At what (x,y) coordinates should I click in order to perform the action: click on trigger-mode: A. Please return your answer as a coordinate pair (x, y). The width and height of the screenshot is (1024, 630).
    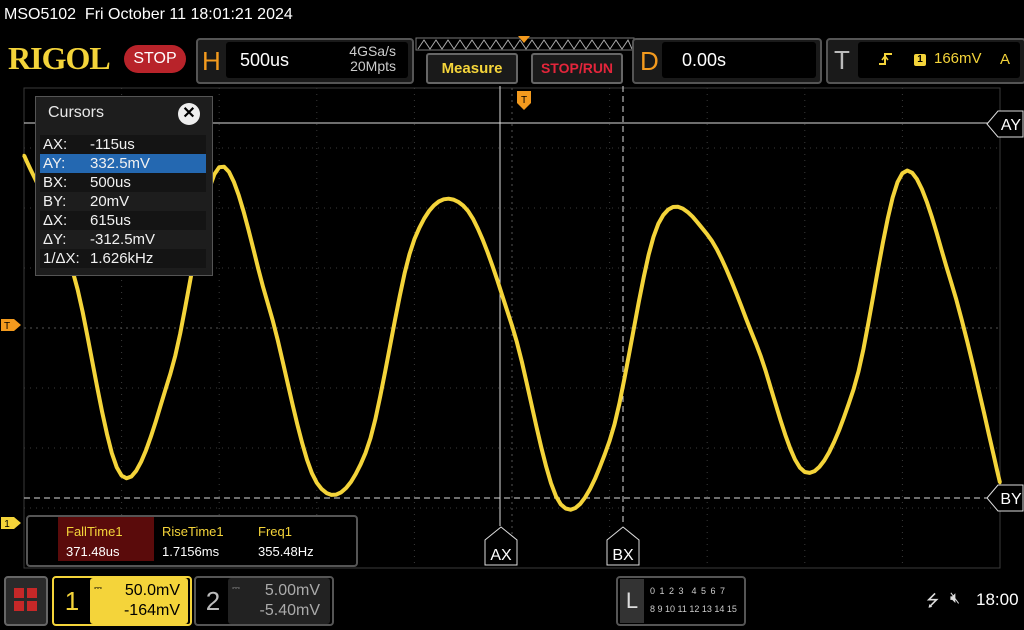
    Looking at the image, I should click on (1005, 59).